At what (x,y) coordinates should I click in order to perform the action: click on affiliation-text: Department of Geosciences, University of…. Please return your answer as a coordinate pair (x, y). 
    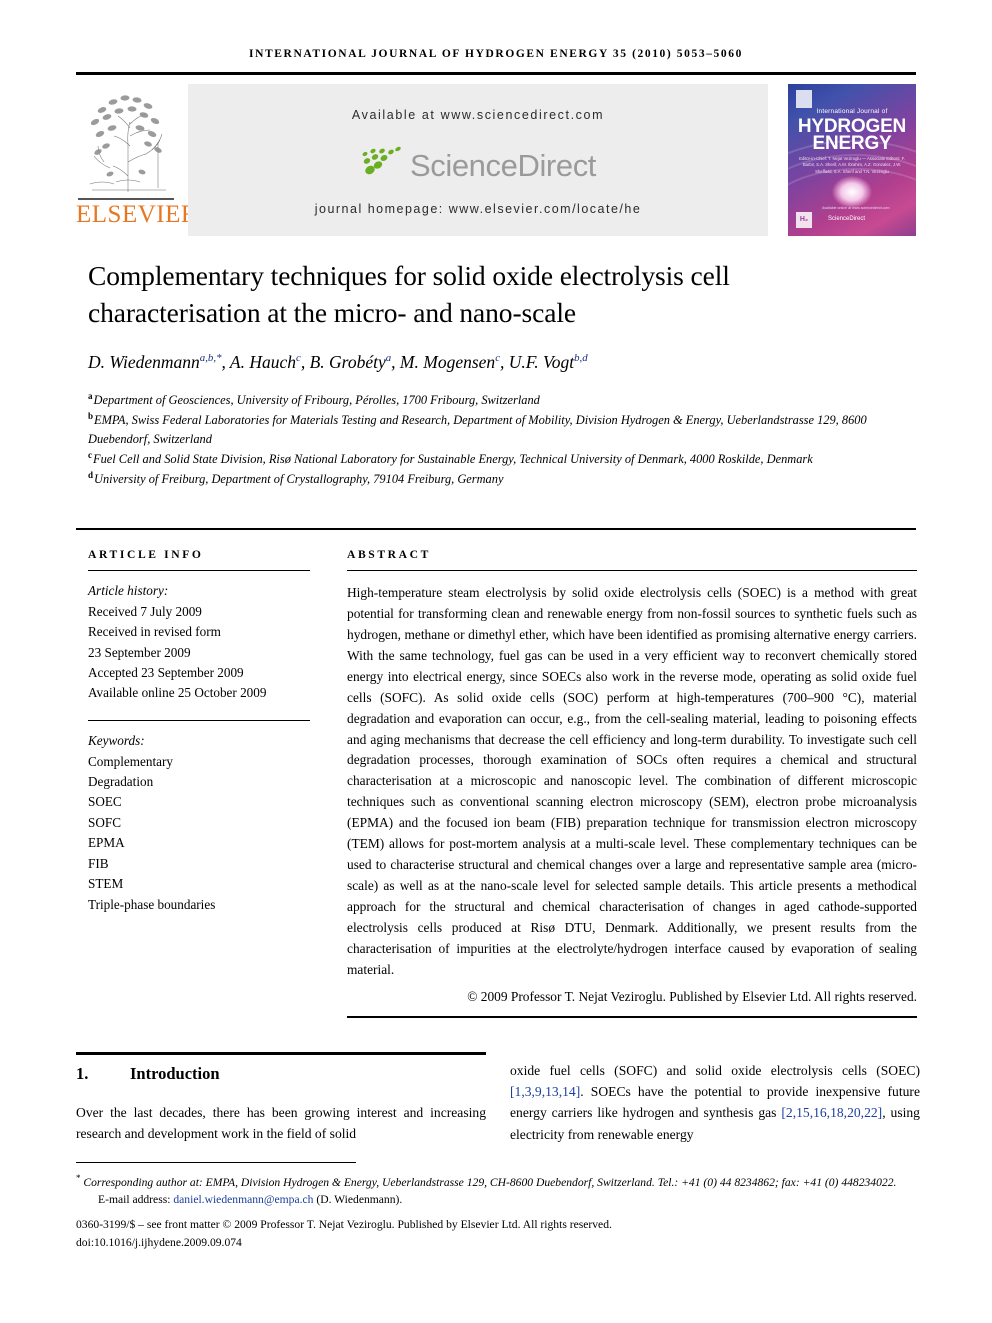
    Looking at the image, I should click on (316, 400).